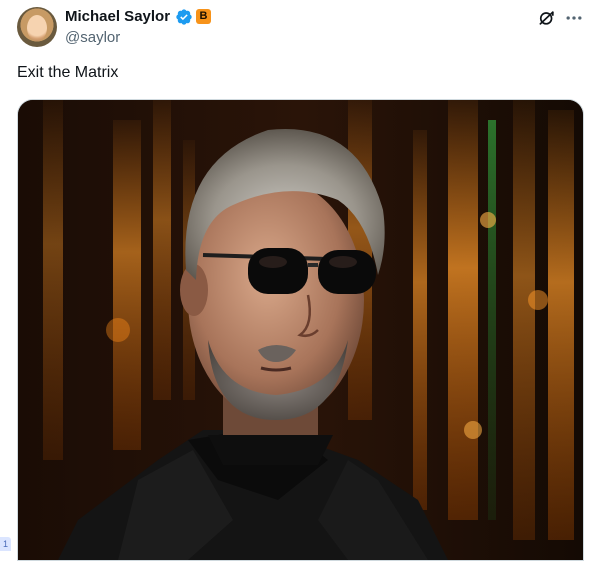 Image resolution: width=592 pixels, height=561 pixels. Describe the element at coordinates (5, 544) in the screenshot. I see `side-chip: 1` at that location.